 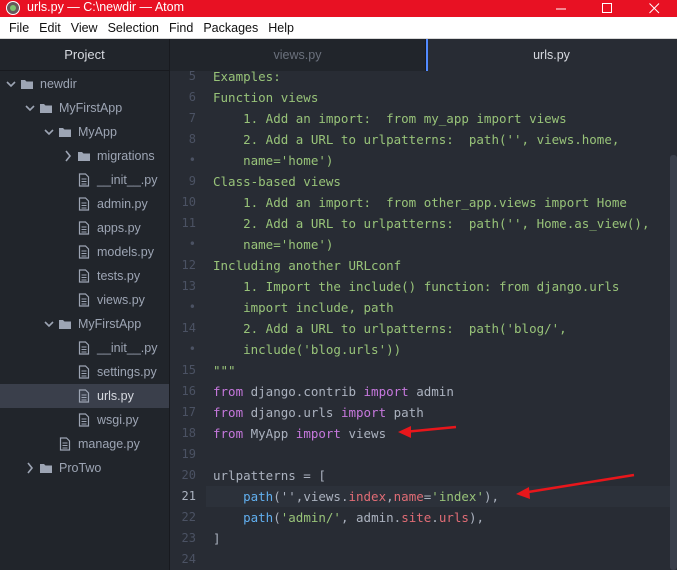 I want to click on menu-find: Find, so click(x=181, y=28).